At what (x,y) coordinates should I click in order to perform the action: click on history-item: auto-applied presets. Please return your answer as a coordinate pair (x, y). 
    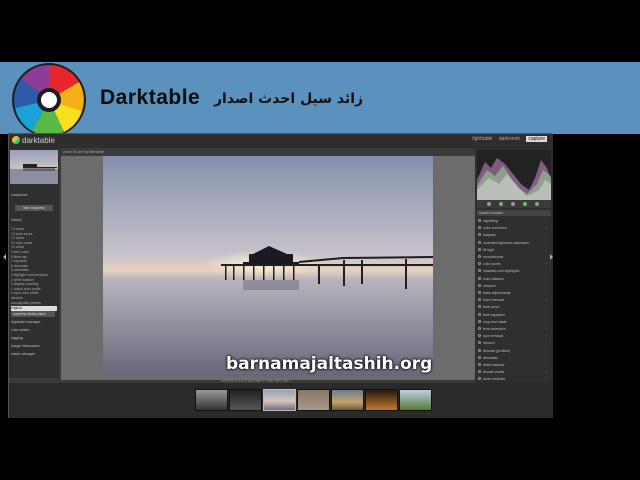
    Looking at the image, I should click on (34, 303).